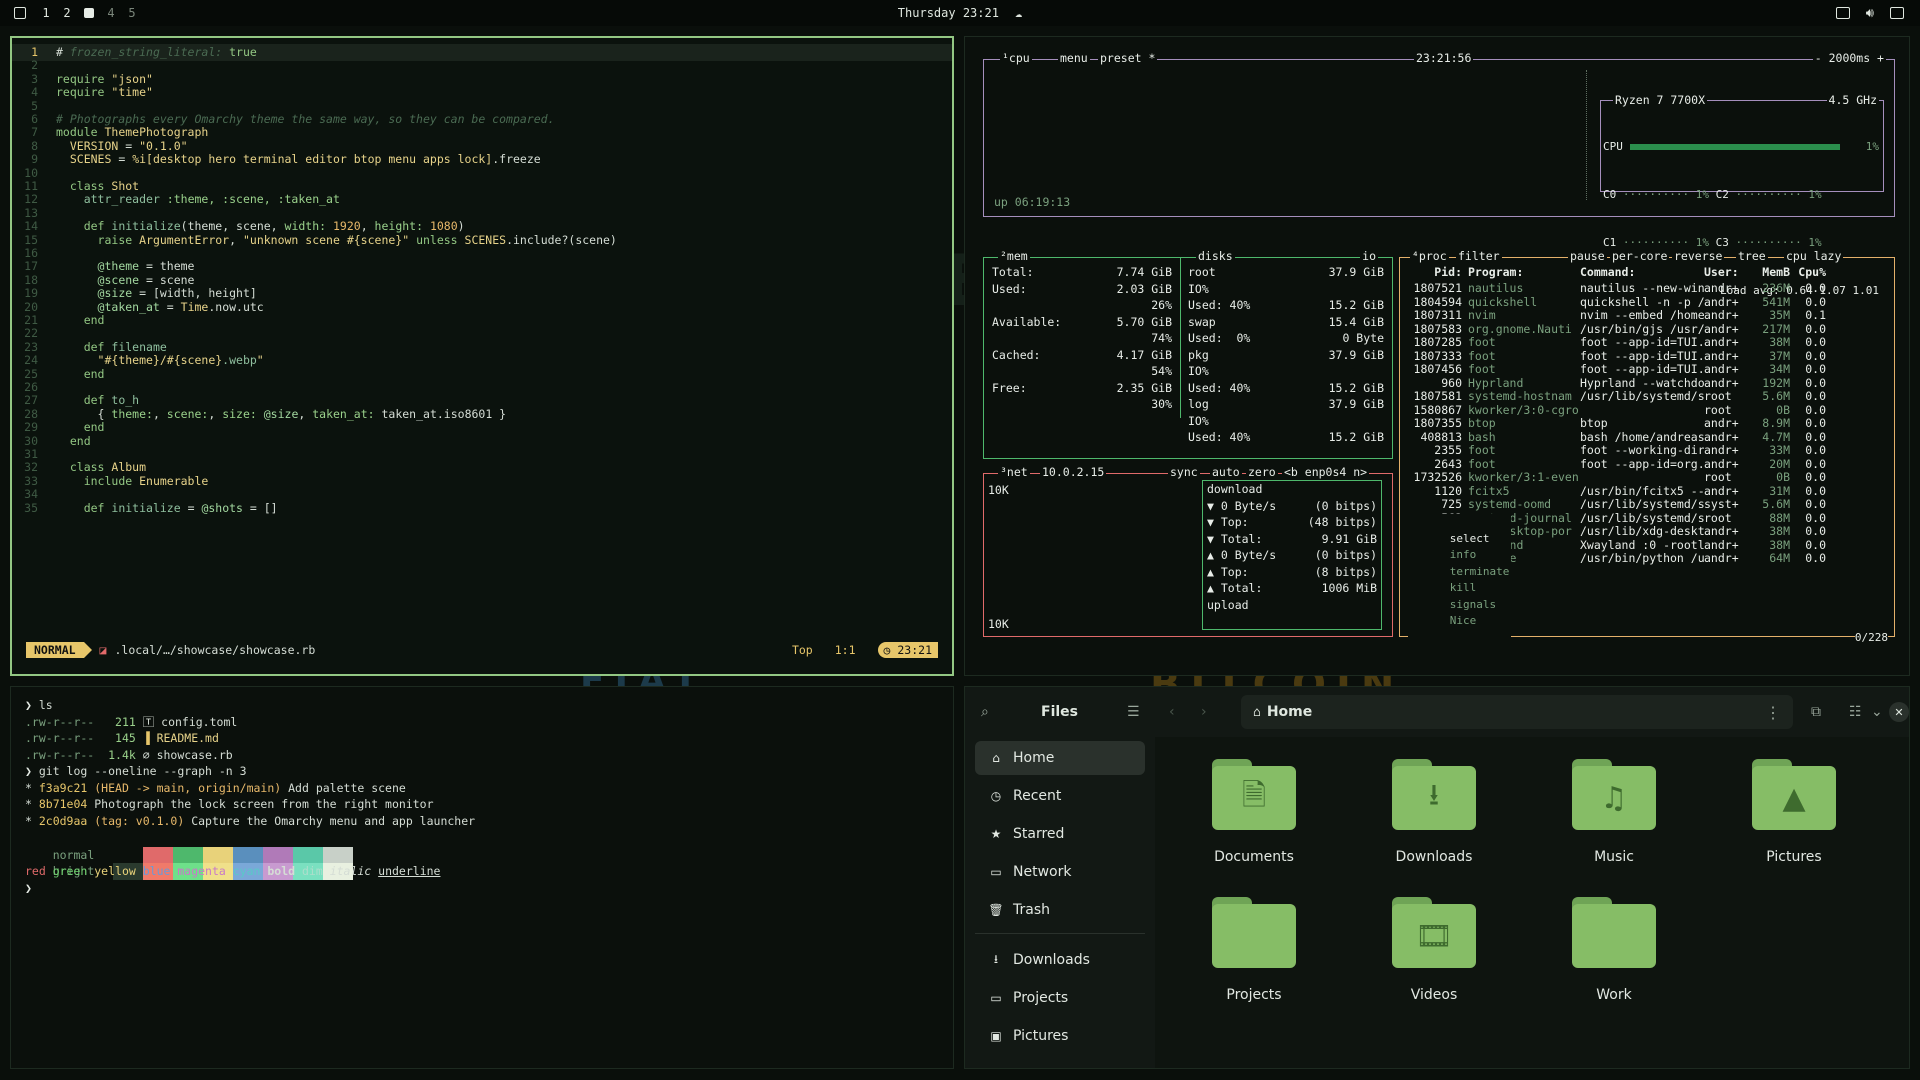 The height and width of the screenshot is (1080, 1920). Describe the element at coordinates (89, 13) in the screenshot. I see `workspace-3-active` at that location.